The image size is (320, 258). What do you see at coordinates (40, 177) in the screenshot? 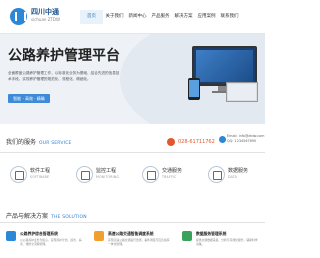
I see `service-name-en: SOFTWARE` at bounding box center [40, 177].